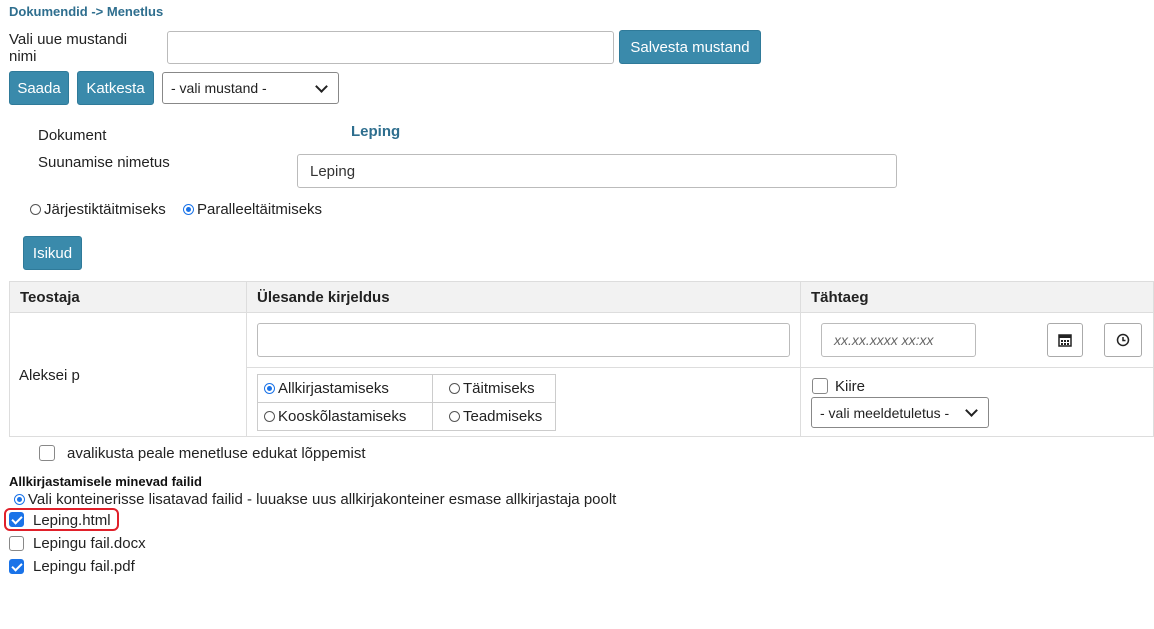  What do you see at coordinates (39, 88) in the screenshot?
I see `send-button: Saada` at bounding box center [39, 88].